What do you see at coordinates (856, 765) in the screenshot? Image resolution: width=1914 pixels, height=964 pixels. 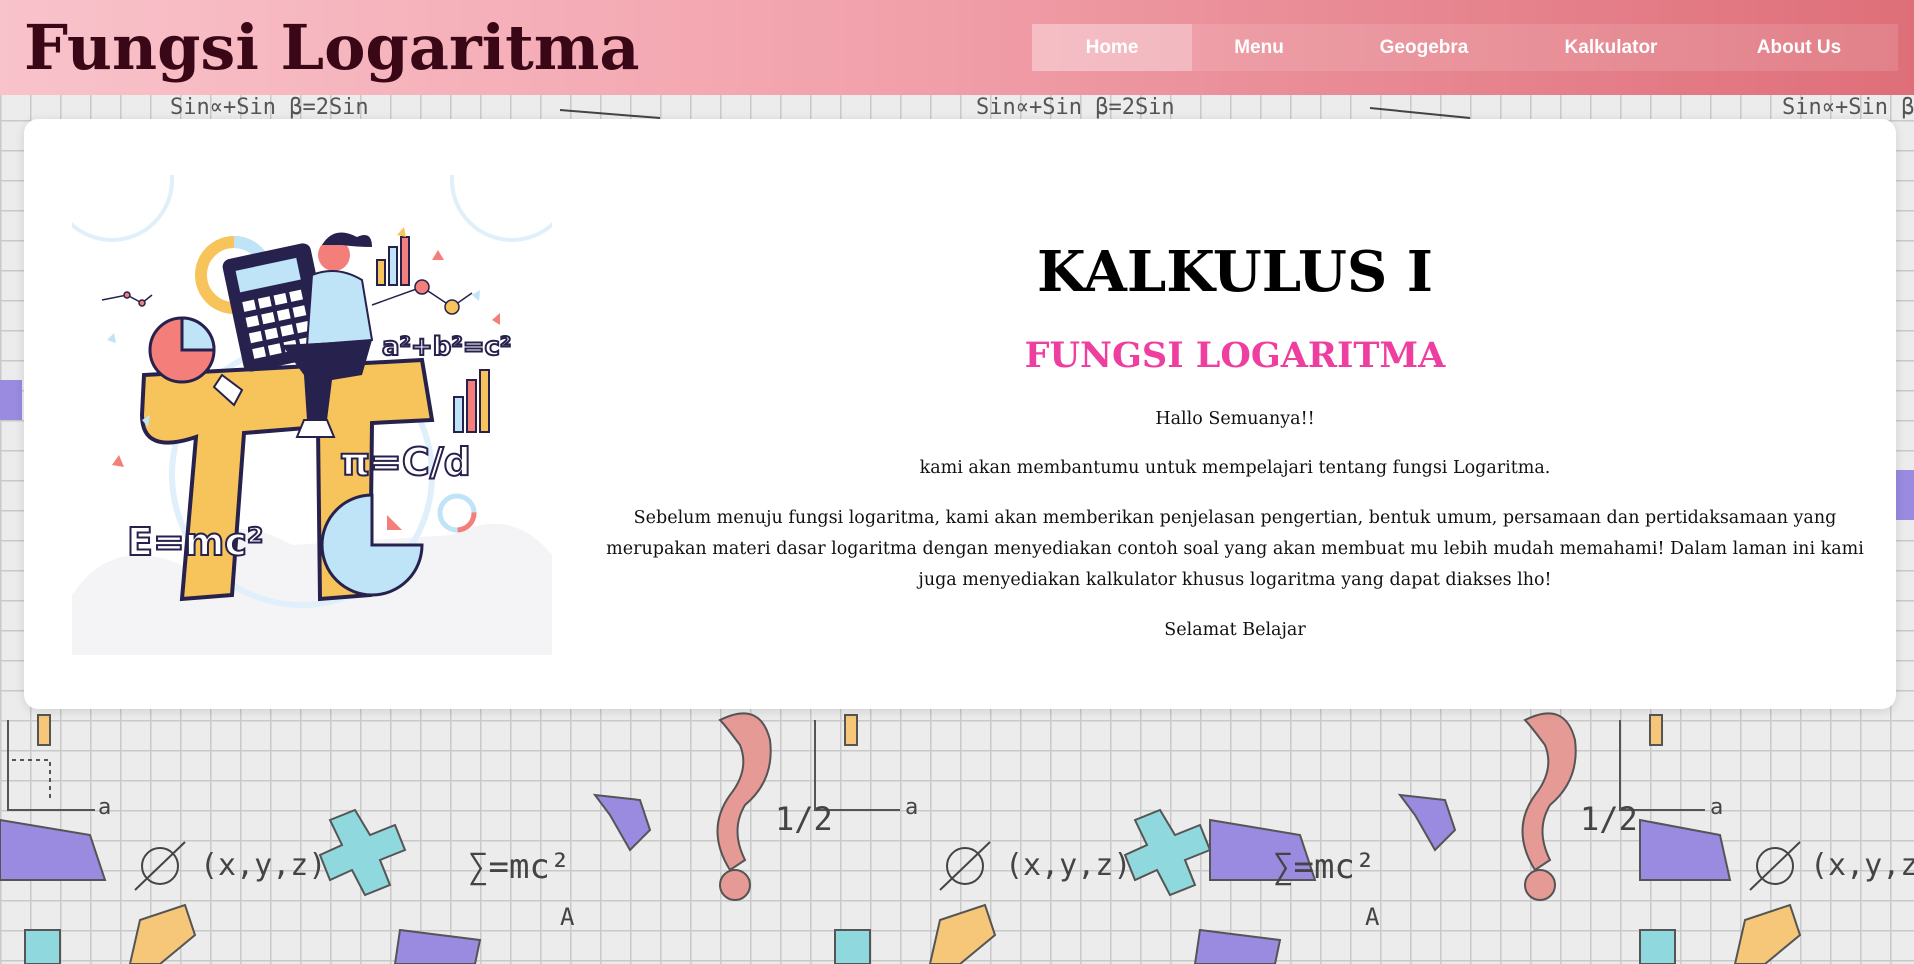 I see `doodle-axis` at bounding box center [856, 765].